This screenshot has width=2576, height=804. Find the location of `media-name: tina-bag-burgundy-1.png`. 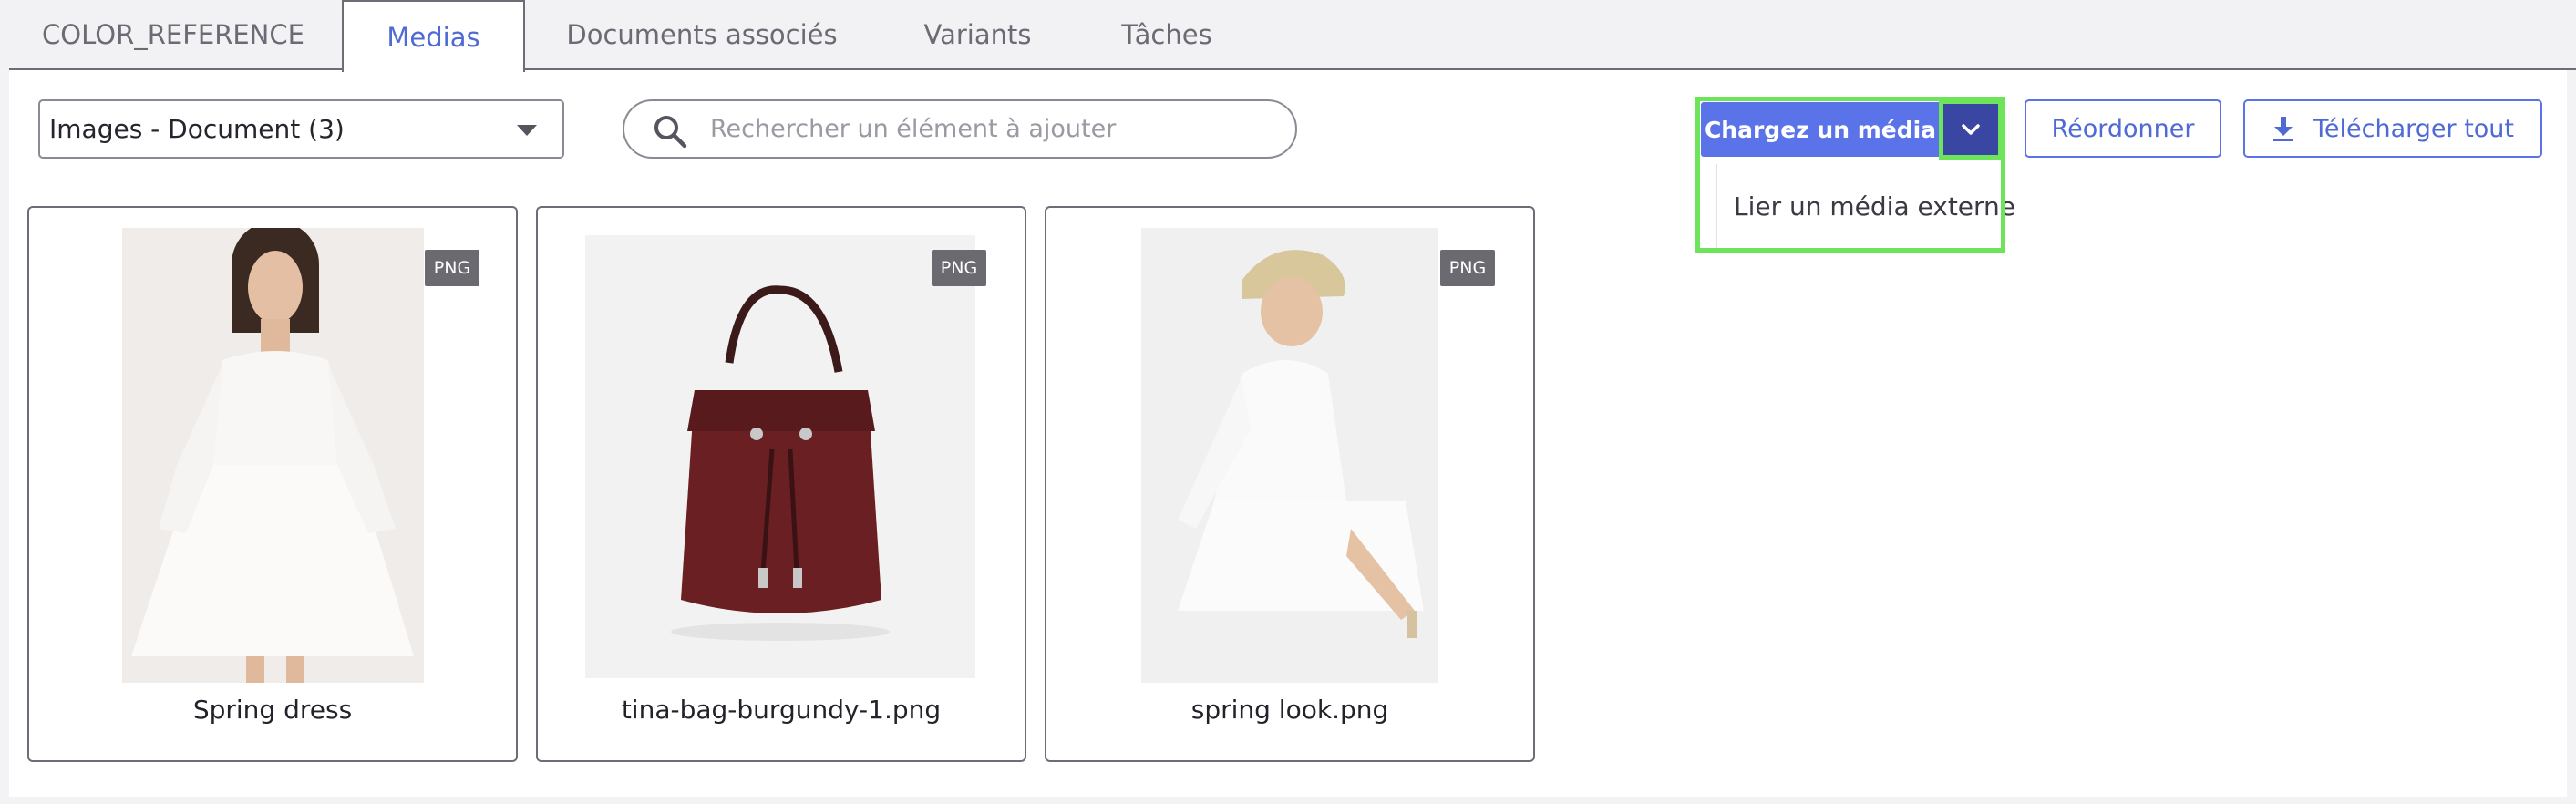

media-name: tina-bag-burgundy-1.png is located at coordinates (781, 710).